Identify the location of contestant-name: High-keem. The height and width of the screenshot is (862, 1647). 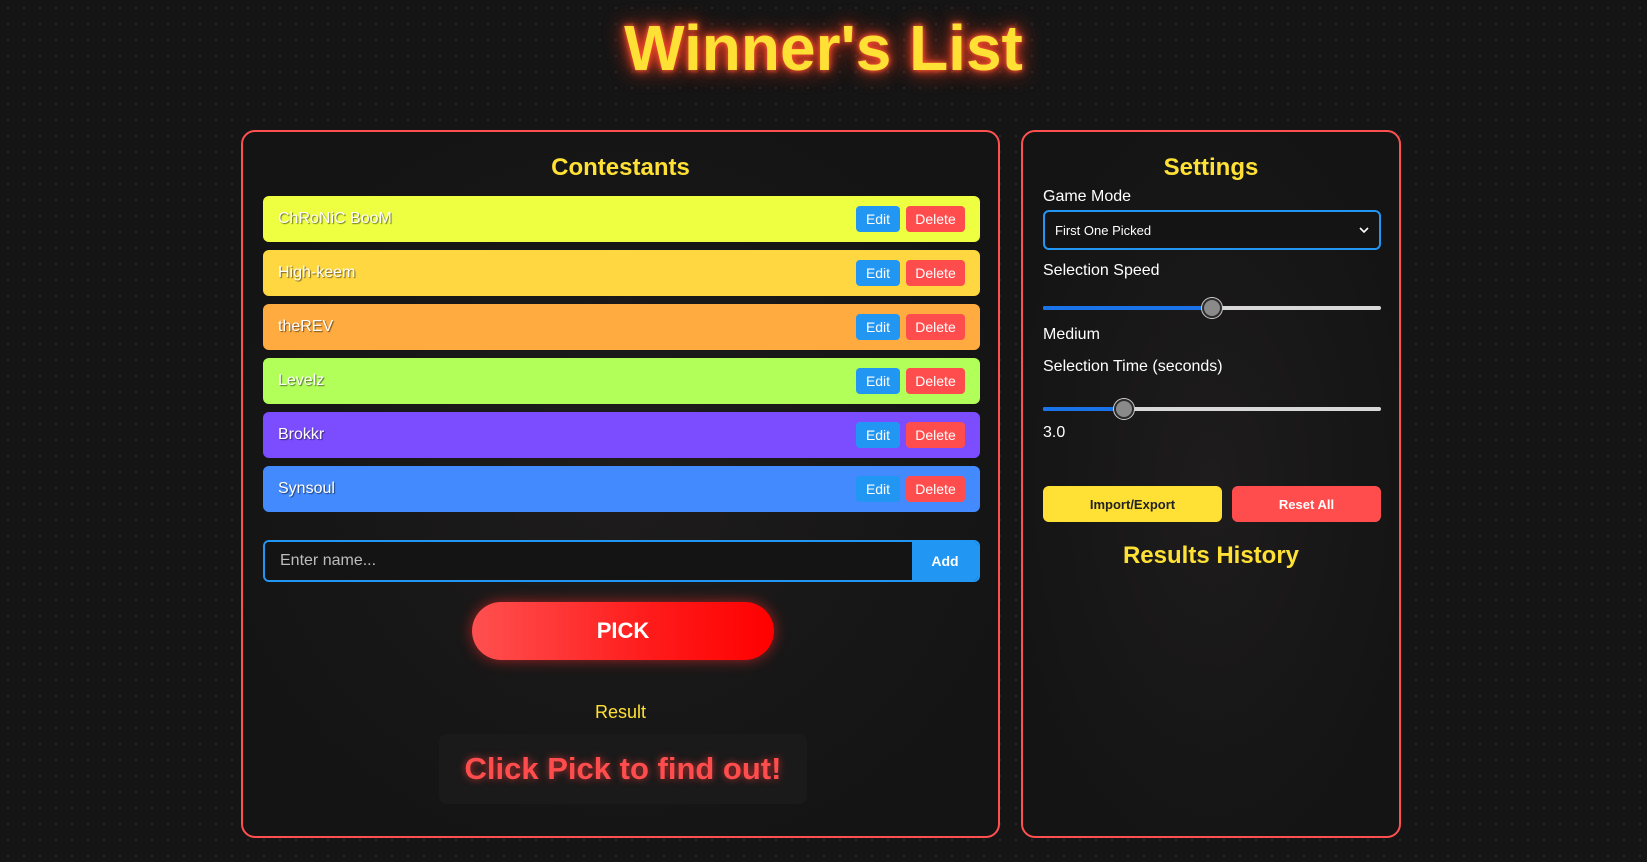
(317, 272).